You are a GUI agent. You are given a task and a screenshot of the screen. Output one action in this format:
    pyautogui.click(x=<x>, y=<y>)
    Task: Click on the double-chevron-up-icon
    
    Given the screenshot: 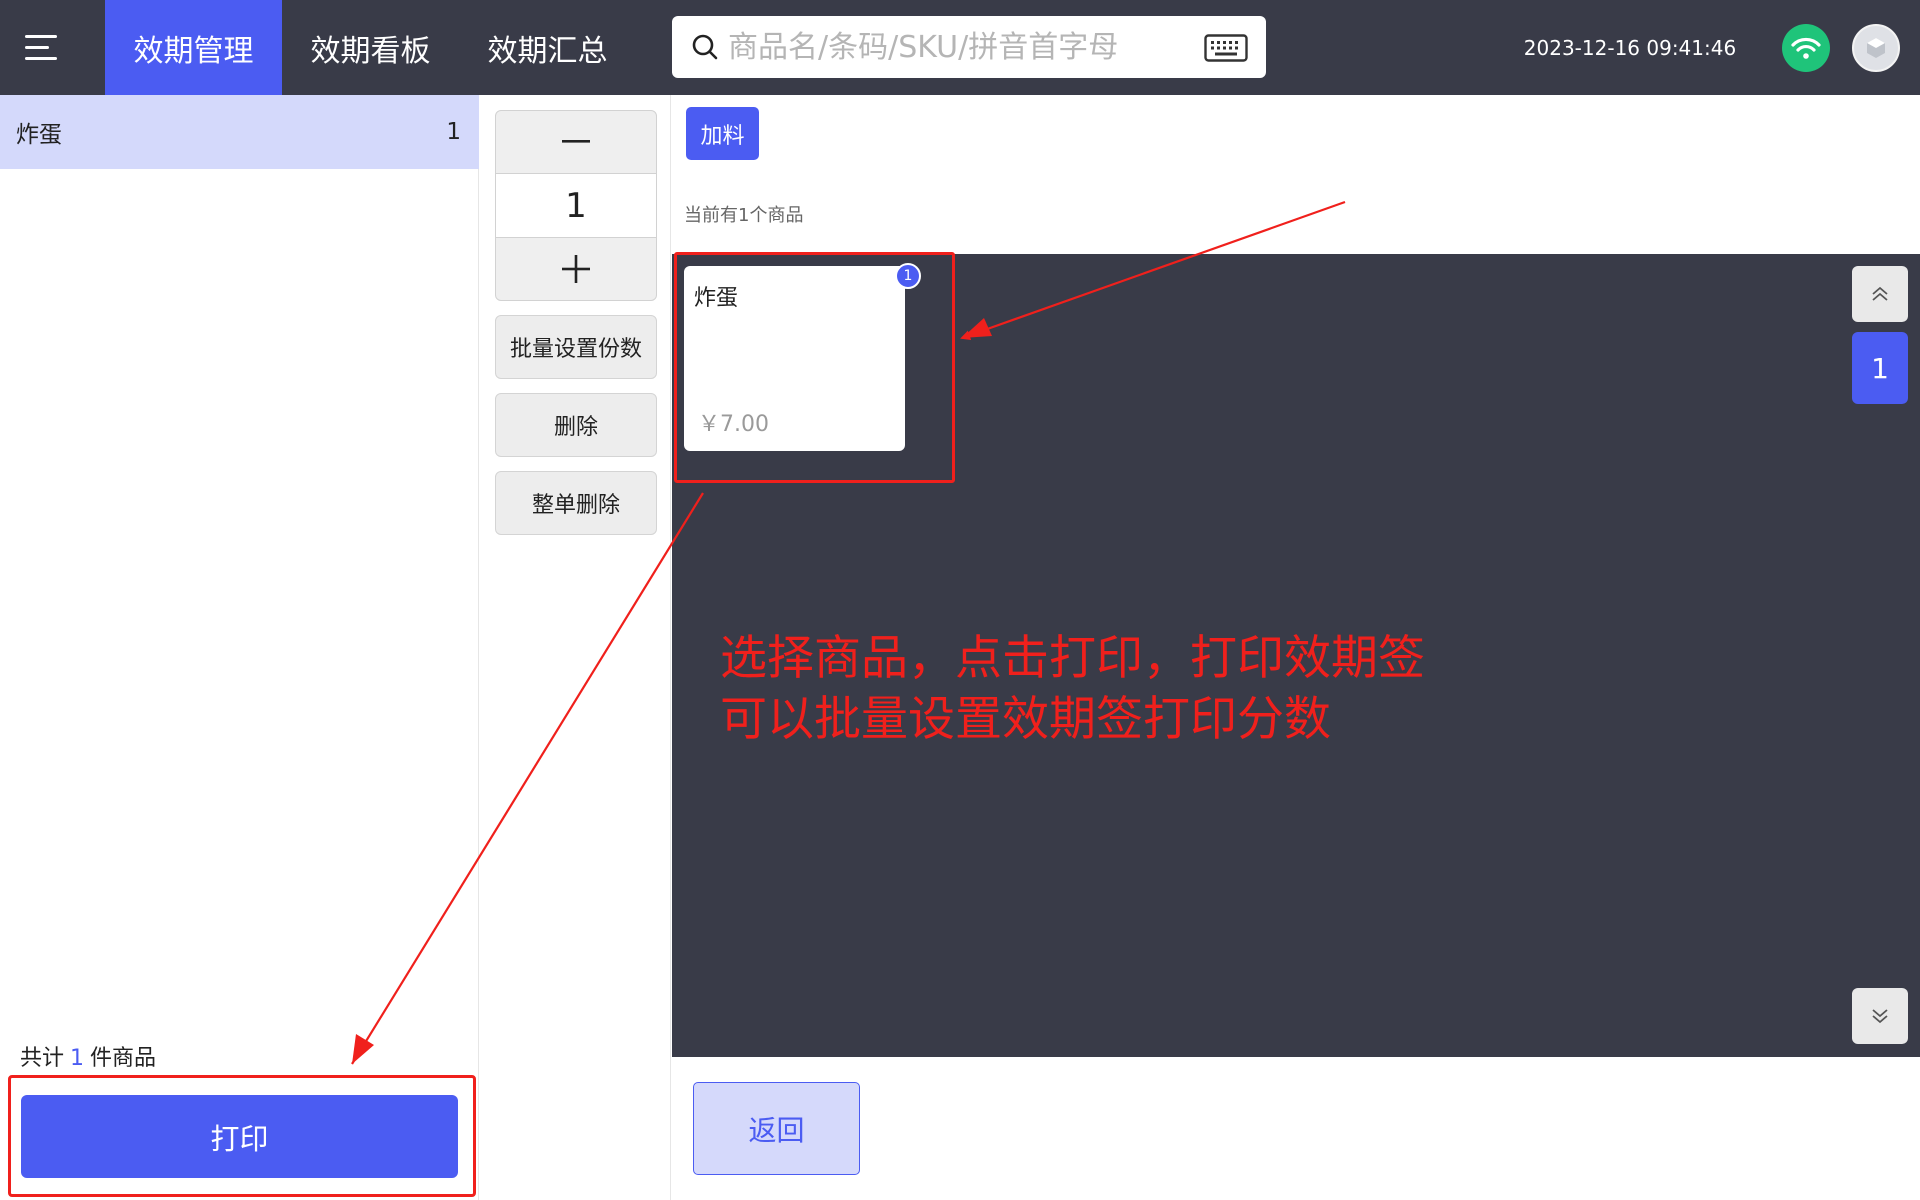 What is the action you would take?
    pyautogui.click(x=1880, y=293)
    